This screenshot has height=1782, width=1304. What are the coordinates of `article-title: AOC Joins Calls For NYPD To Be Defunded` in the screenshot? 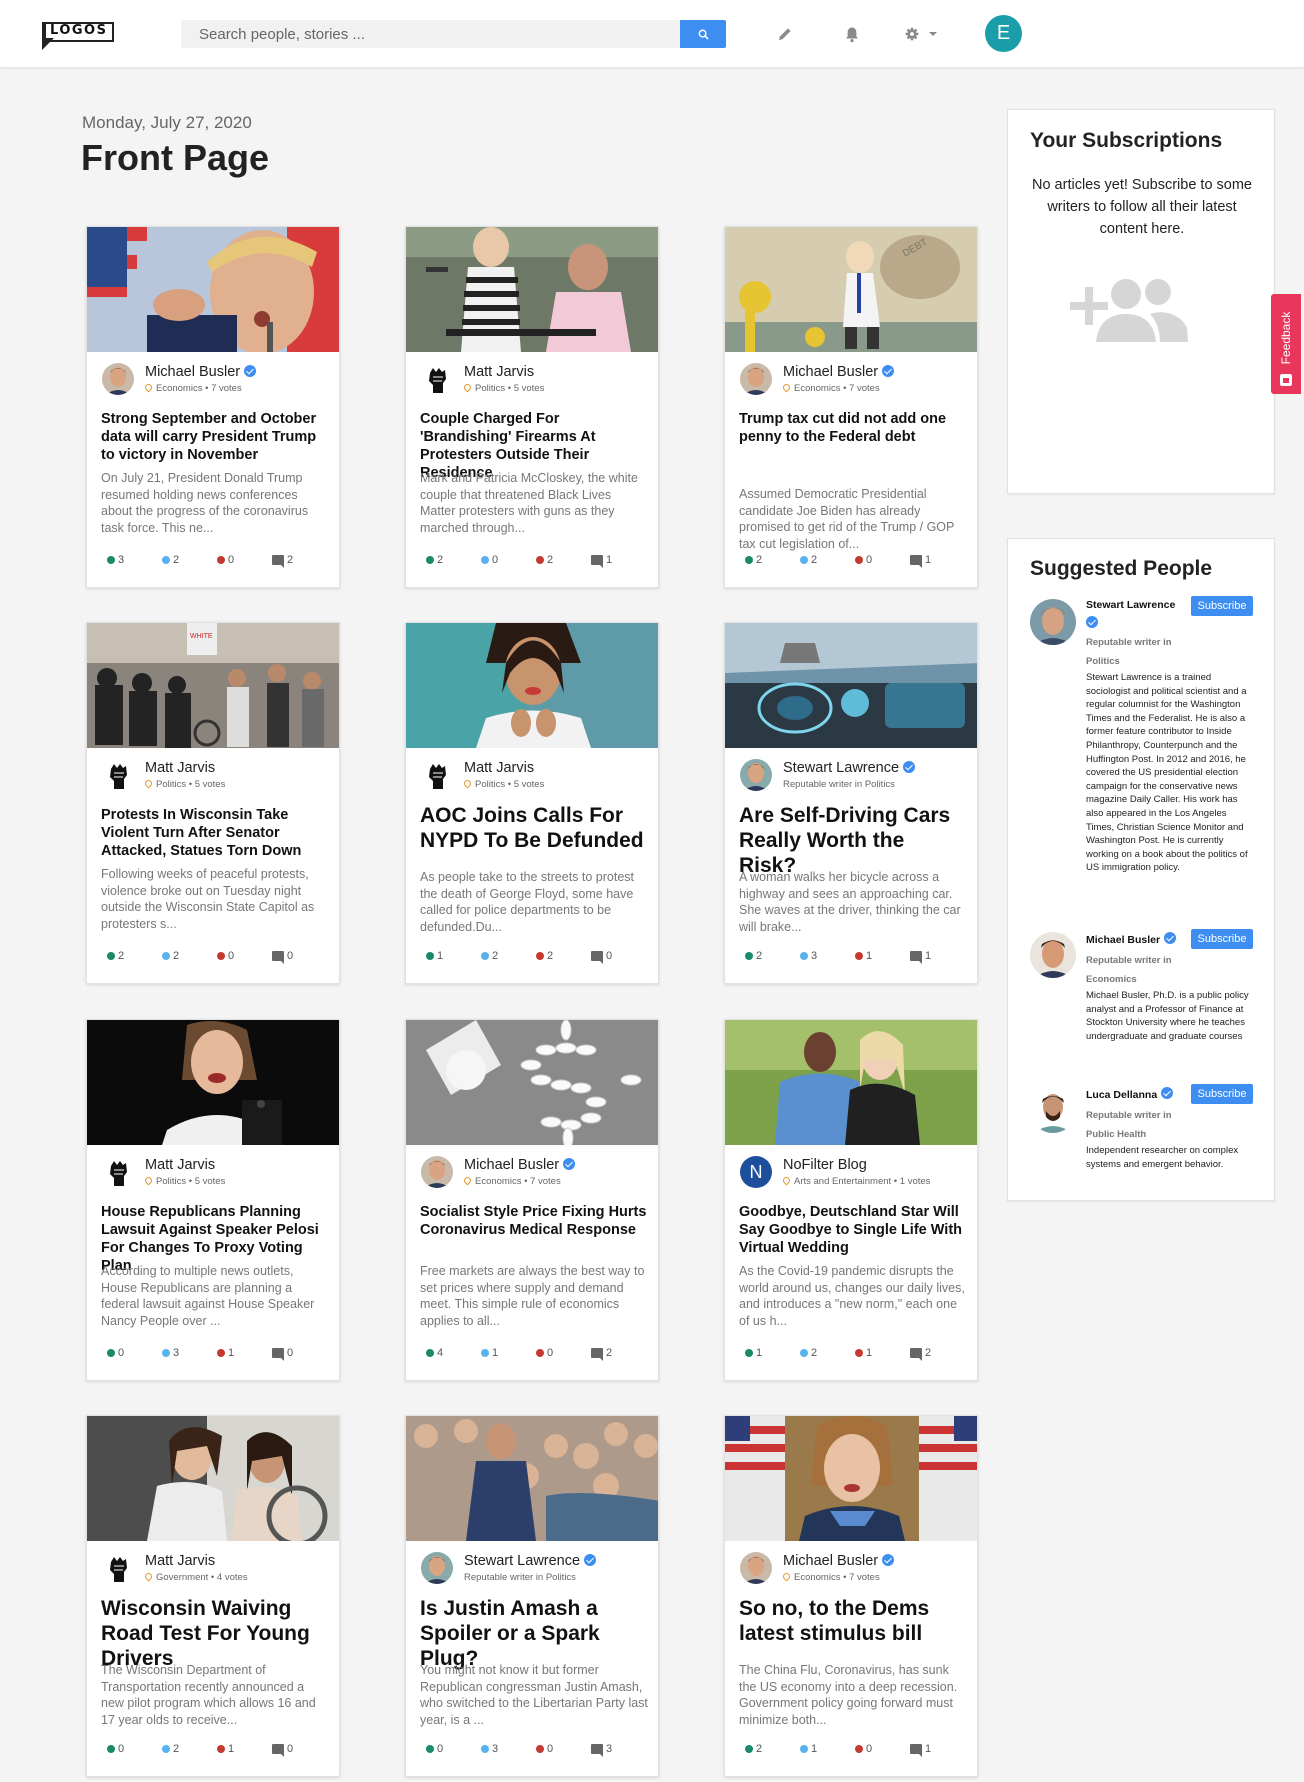 It's located at (534, 828).